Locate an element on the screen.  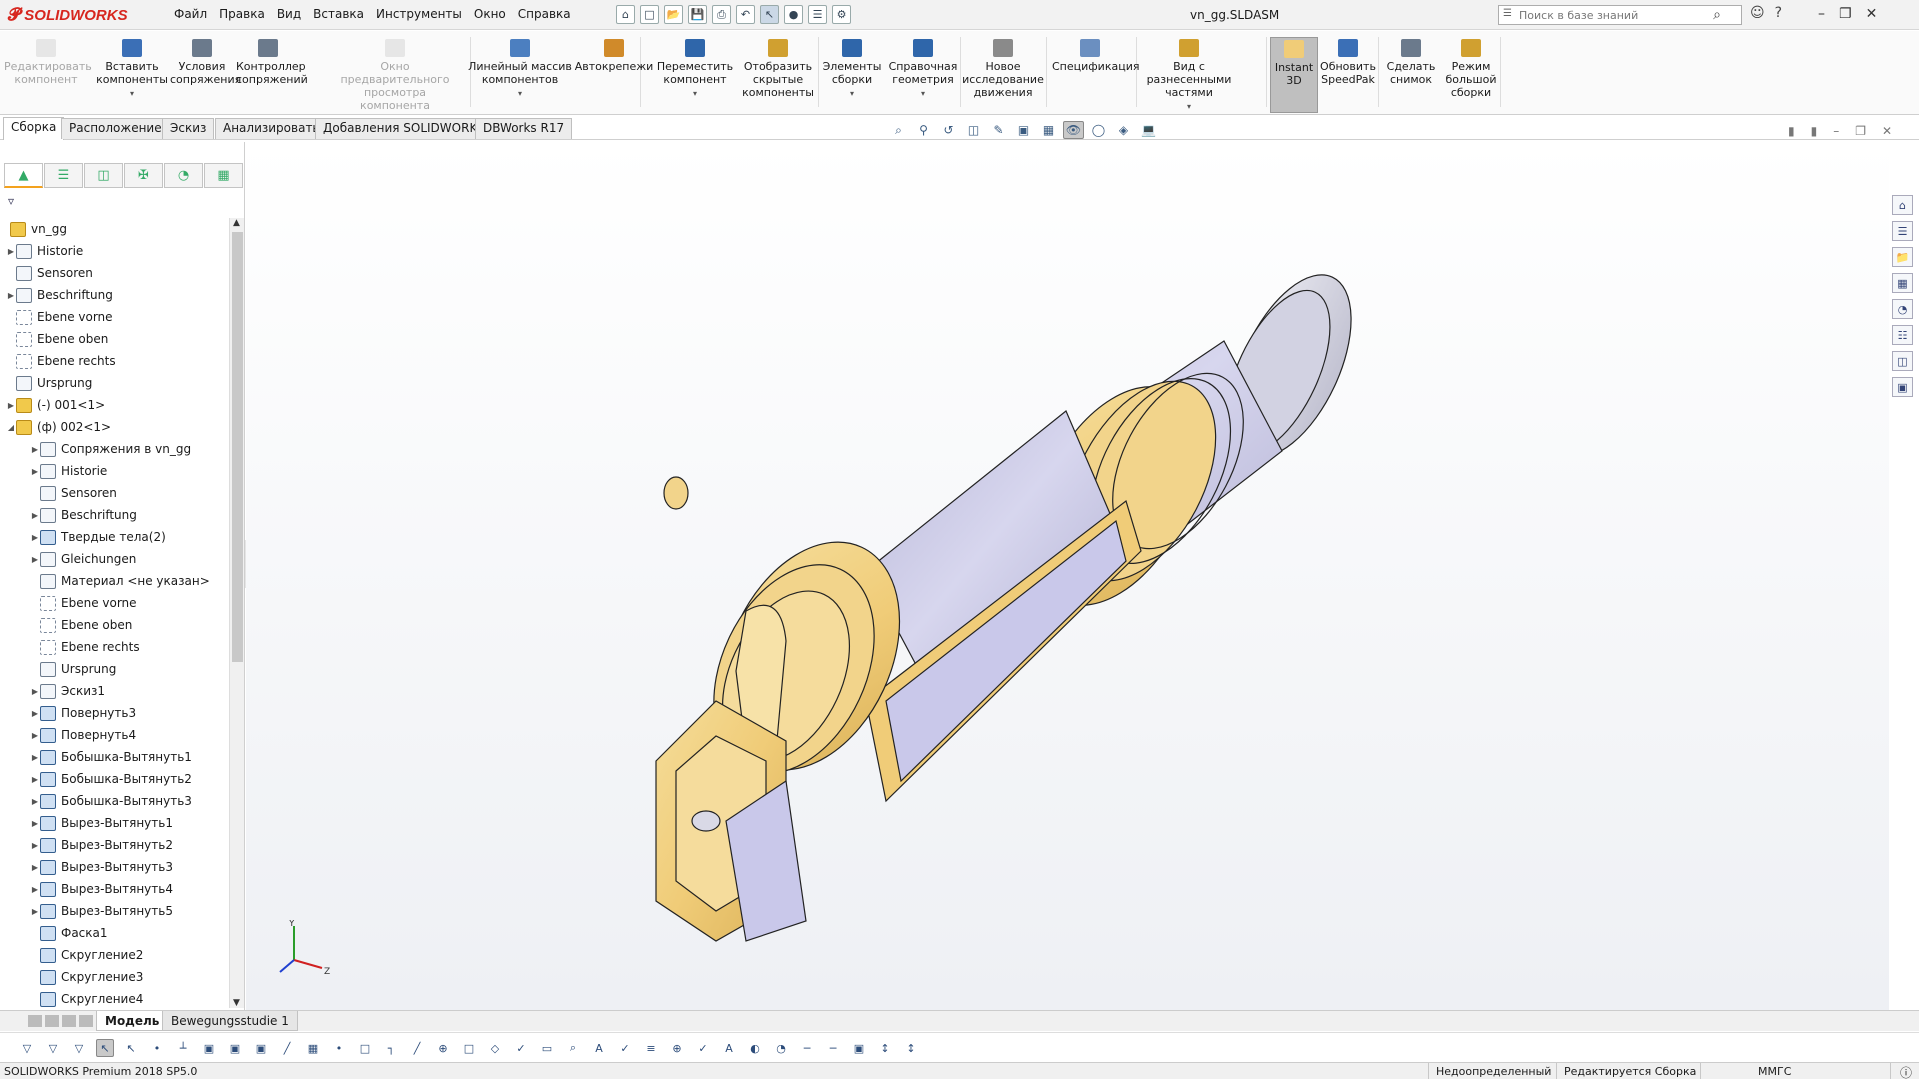
tree-item: Материал <не указан> is located at coordinates (114, 581).